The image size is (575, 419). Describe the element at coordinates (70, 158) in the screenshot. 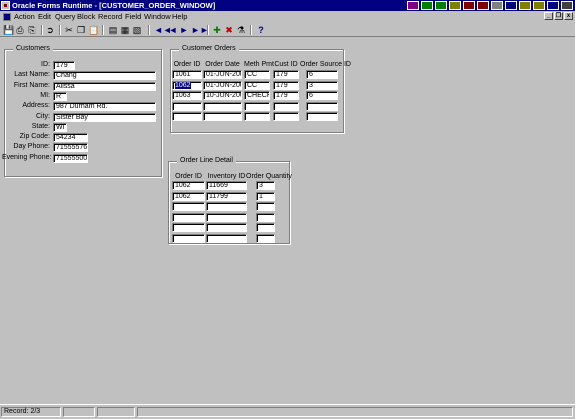

I see `evening-phone-field: 7155550087` at that location.